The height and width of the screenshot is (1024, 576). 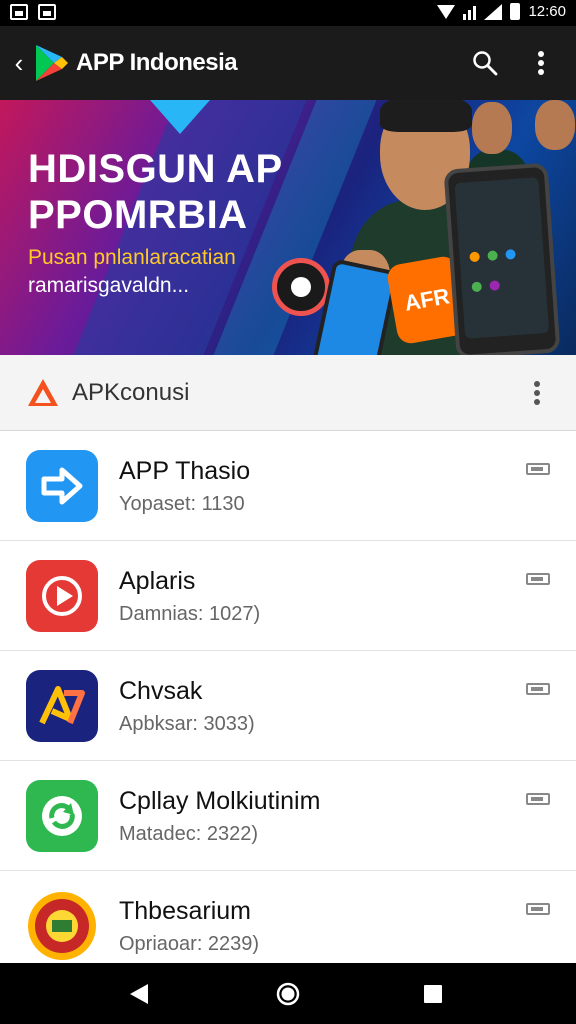 What do you see at coordinates (155, 169) in the screenshot?
I see `banner-headline-line1: HDISGUN AP` at bounding box center [155, 169].